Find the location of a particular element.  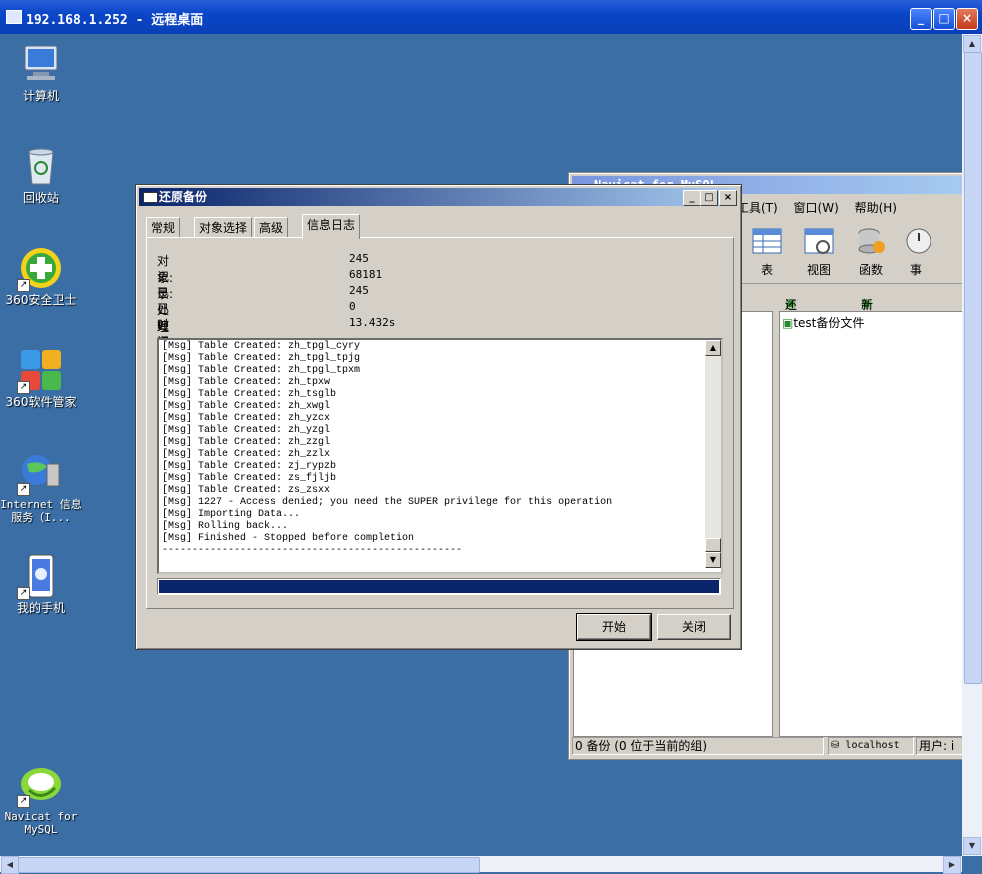

toolbar-function-label: 函数 is located at coordinates (870, 270).